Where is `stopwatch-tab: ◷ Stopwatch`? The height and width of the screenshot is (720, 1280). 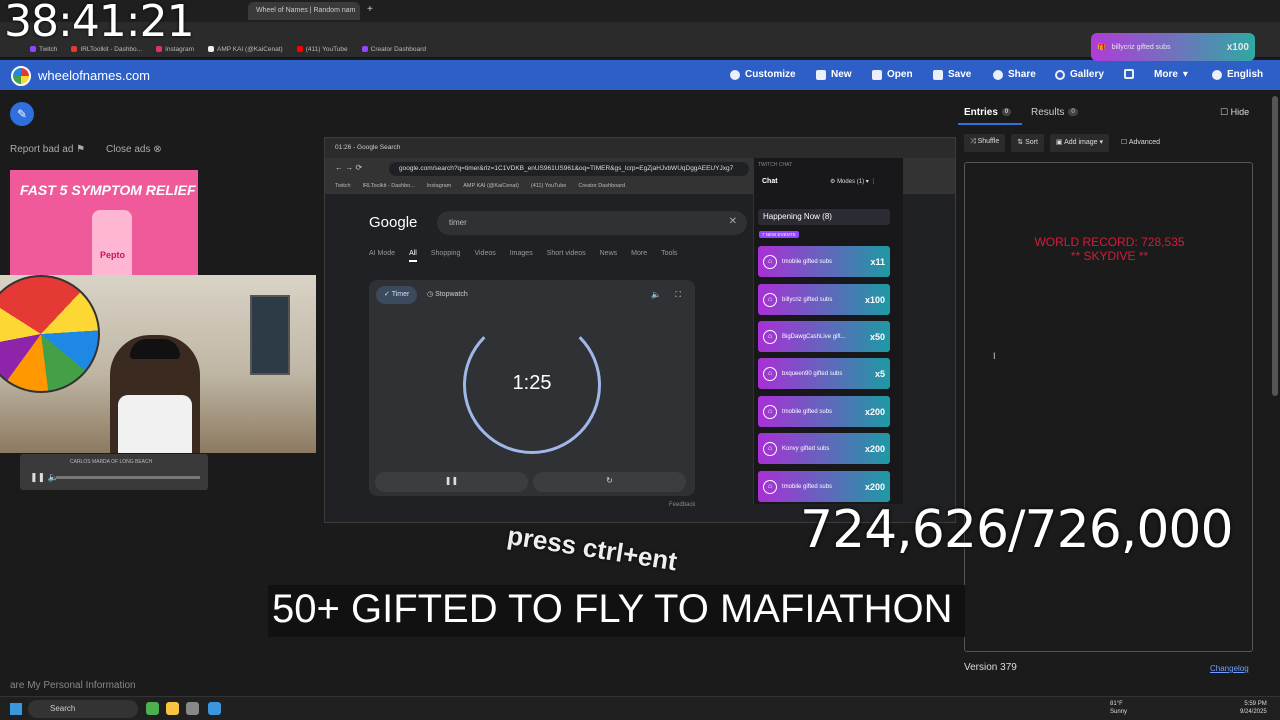
stopwatch-tab: ◷ Stopwatch is located at coordinates (447, 294).